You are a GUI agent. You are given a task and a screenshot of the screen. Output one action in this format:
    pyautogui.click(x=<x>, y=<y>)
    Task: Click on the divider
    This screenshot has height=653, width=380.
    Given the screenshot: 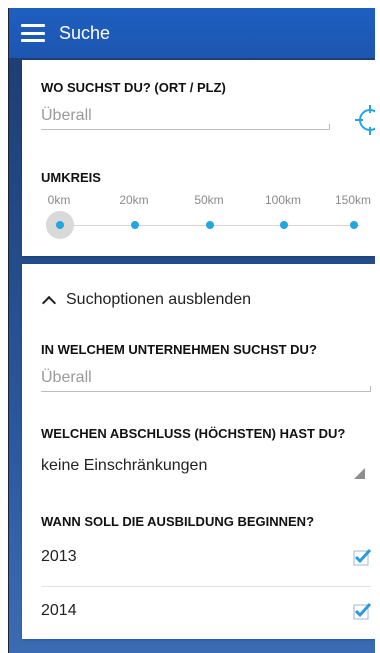 What is the action you would take?
    pyautogui.click(x=206, y=586)
    